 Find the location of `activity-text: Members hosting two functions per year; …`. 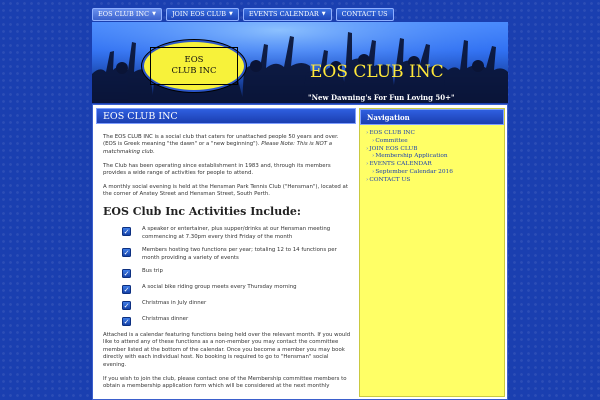

activity-text: Members hosting two functions per year; … is located at coordinates (239, 254).